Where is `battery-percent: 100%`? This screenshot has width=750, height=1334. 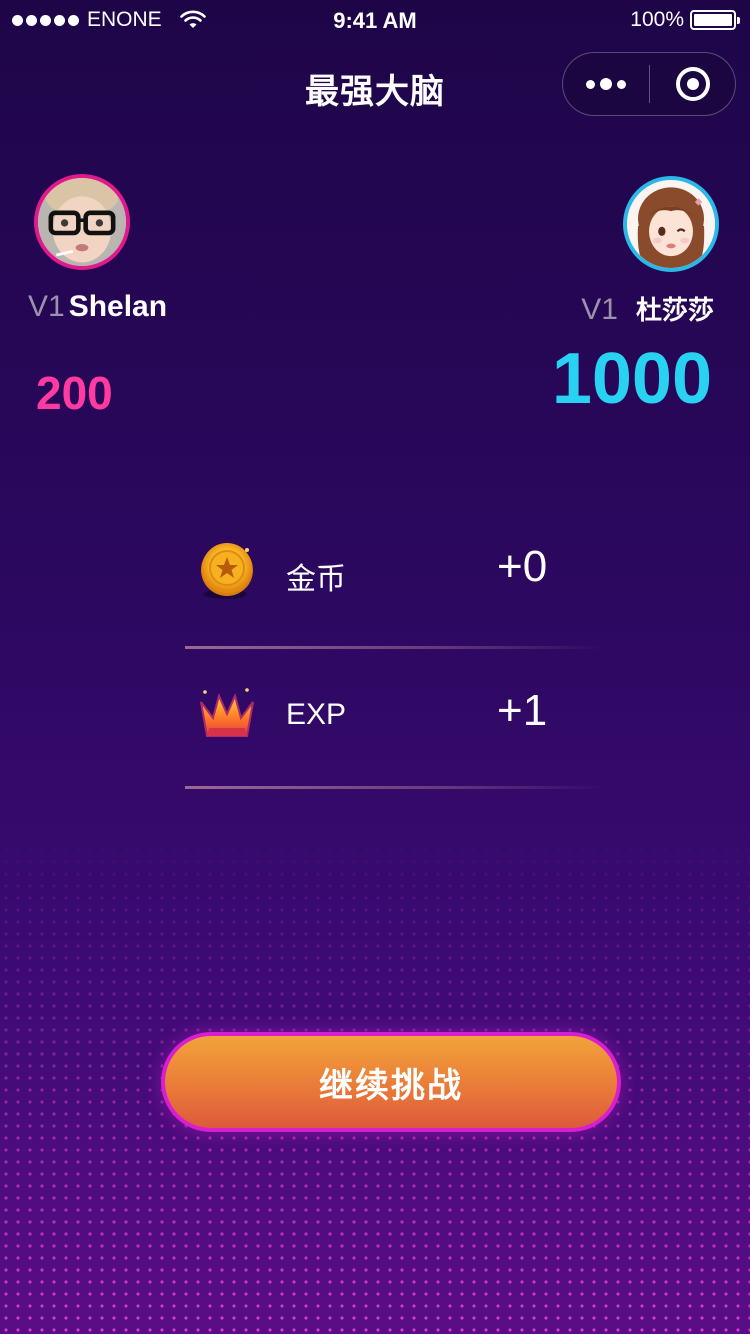
battery-percent: 100% is located at coordinates (657, 19).